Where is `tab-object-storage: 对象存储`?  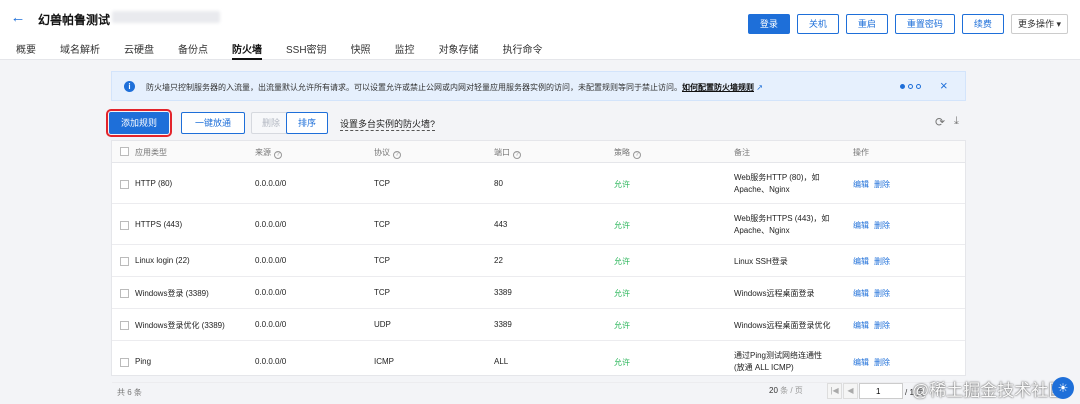 tab-object-storage: 对象存储 is located at coordinates (459, 50).